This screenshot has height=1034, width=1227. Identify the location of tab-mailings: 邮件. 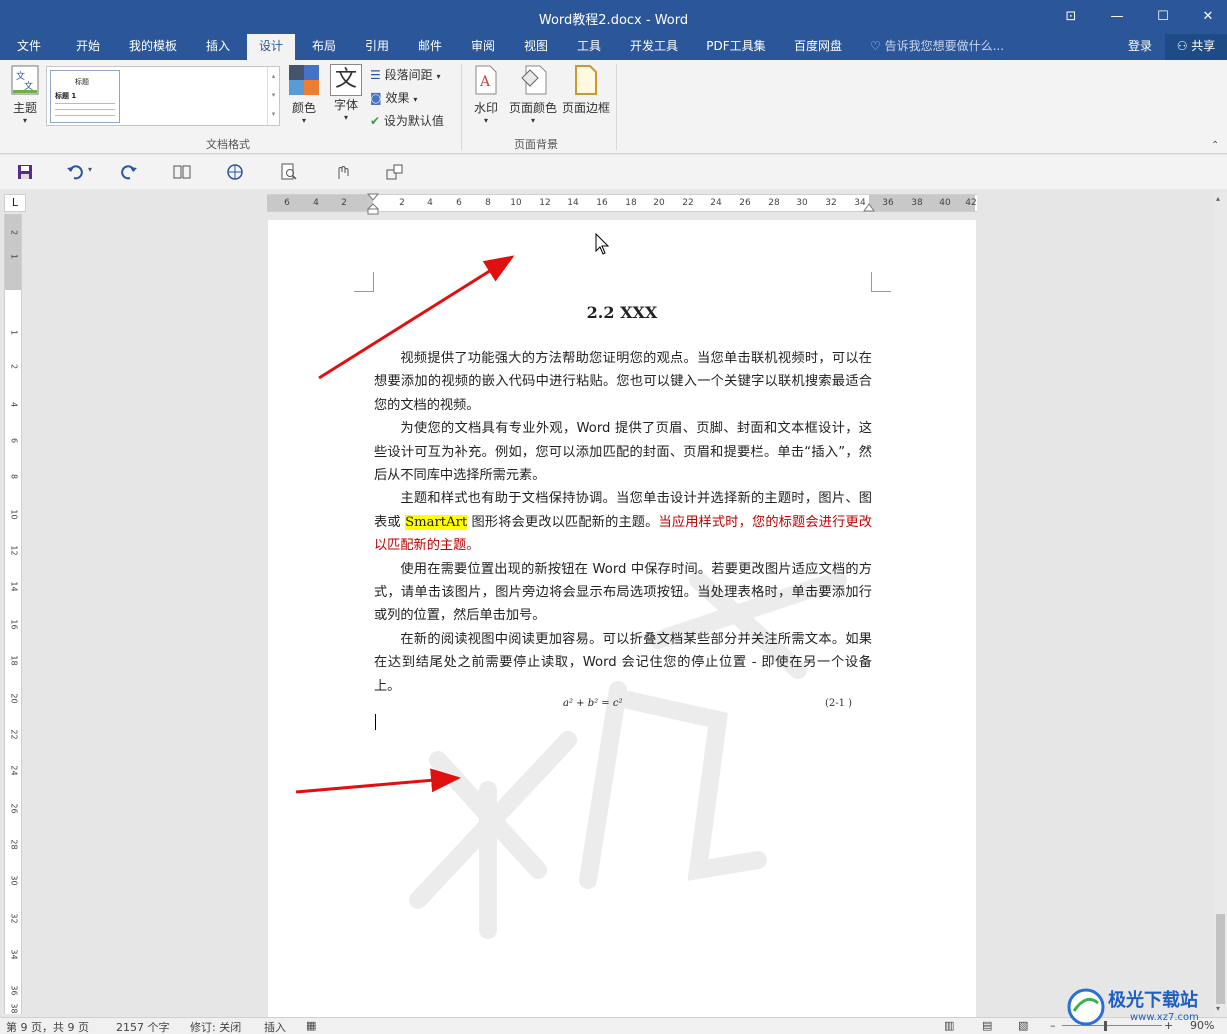
(430, 47).